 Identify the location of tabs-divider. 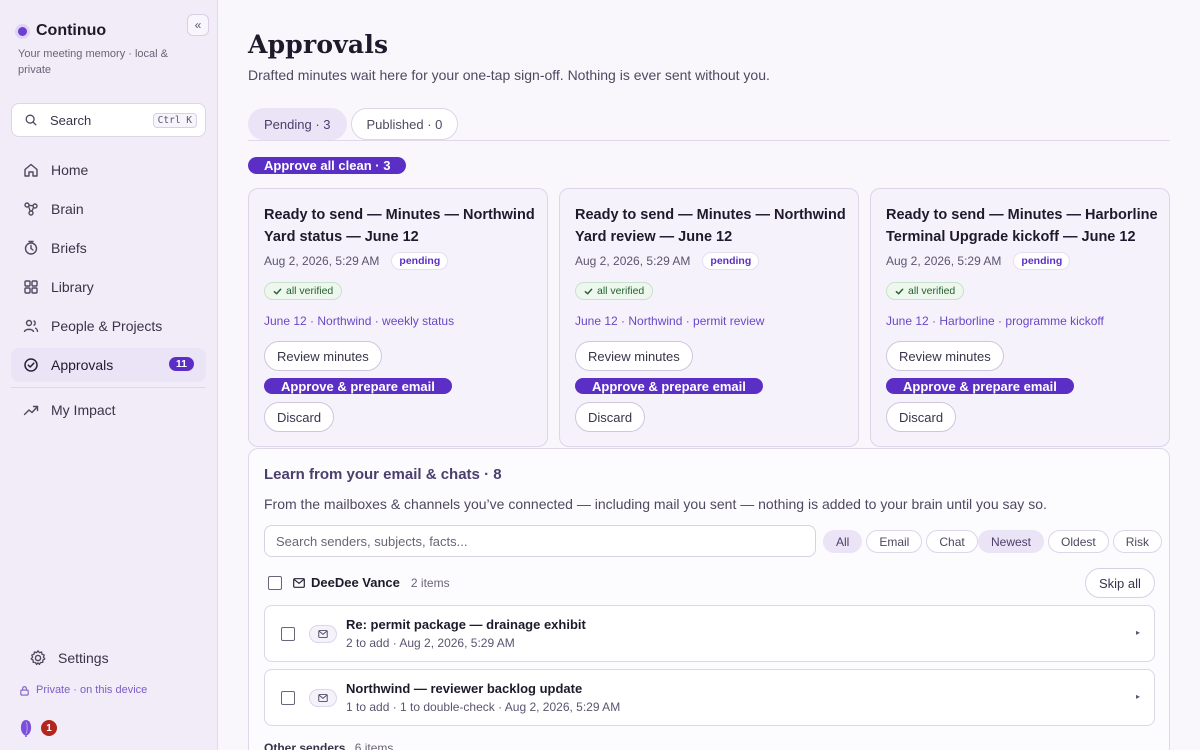
(709, 140).